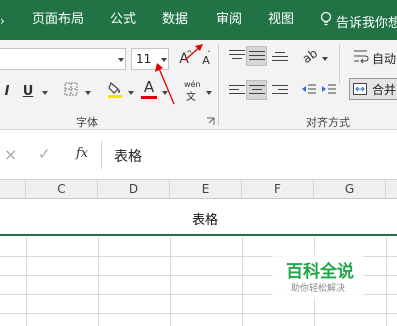 The height and width of the screenshot is (326, 397). What do you see at coordinates (87, 122) in the screenshot?
I see `font-group-label: 字体` at bounding box center [87, 122].